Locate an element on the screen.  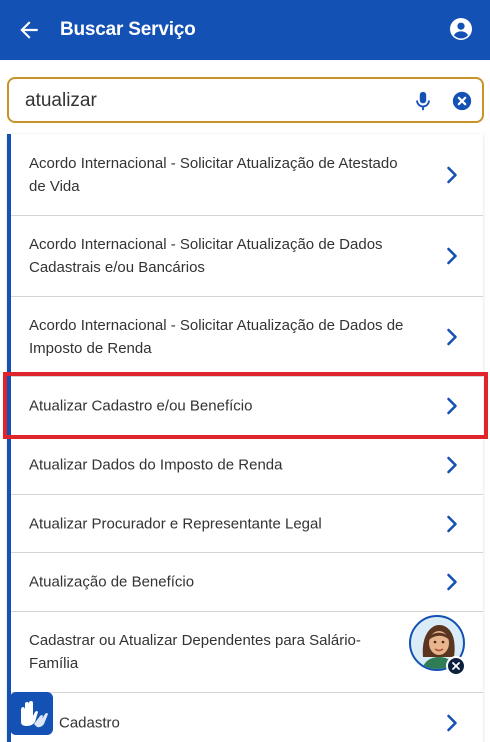
list-item-label: Atualizar Cadastro e/ou Benefício is located at coordinates (141, 406).